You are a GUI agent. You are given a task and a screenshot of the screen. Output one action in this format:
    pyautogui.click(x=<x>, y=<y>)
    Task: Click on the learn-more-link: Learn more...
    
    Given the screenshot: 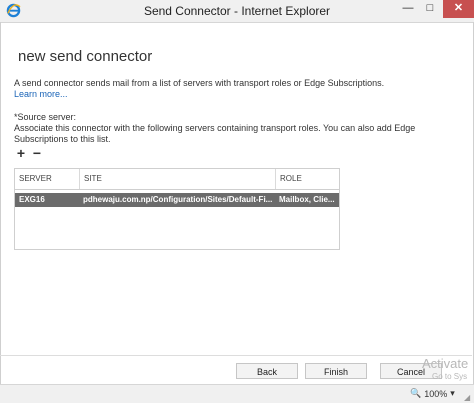 What is the action you would take?
    pyautogui.click(x=41, y=94)
    